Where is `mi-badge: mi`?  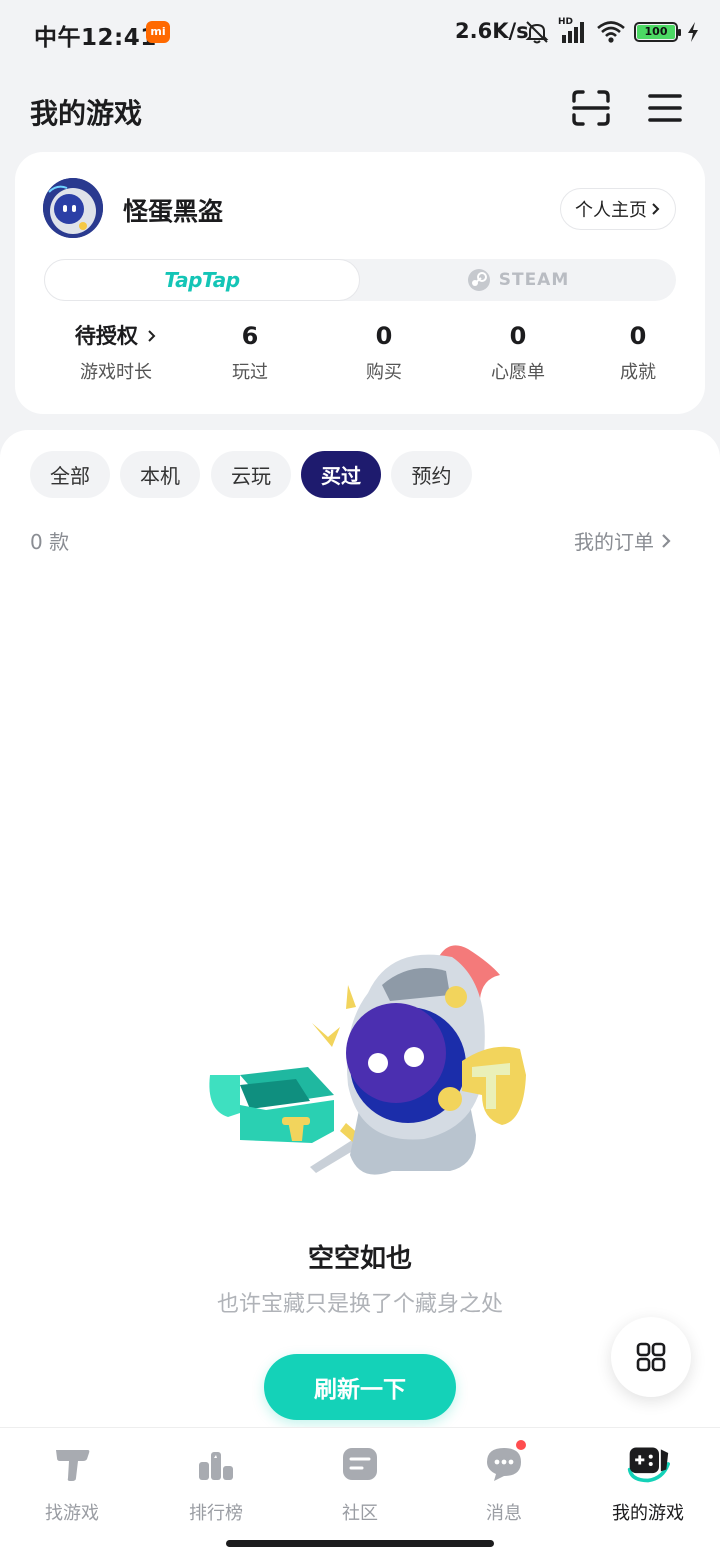 mi-badge: mi is located at coordinates (158, 32).